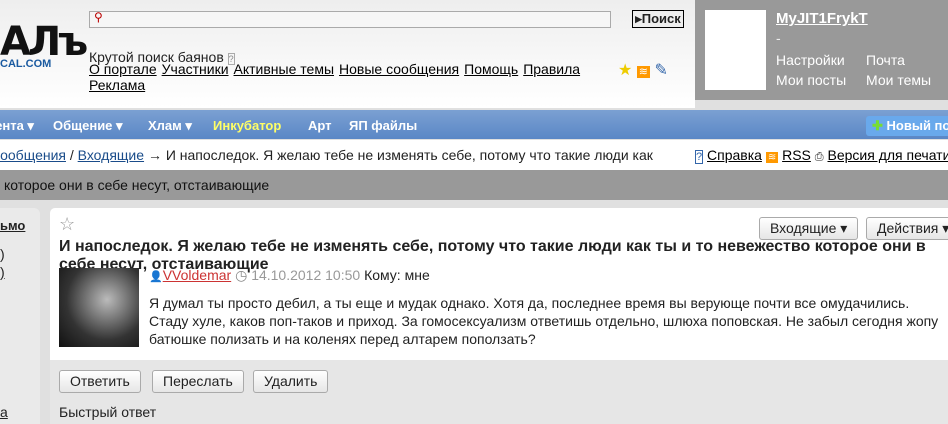 The image size is (948, 424). I want to click on title-overflow-bar: которое они в себе несут, отстаивающие, so click(474, 185).